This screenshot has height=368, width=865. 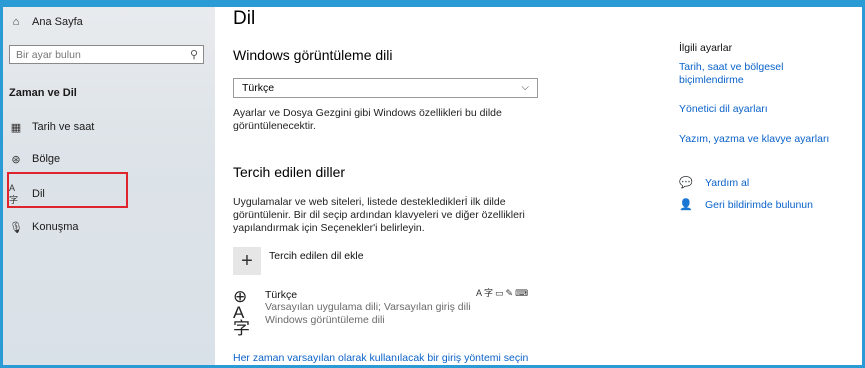 What do you see at coordinates (706, 48) in the screenshot?
I see `related-settings-title: İlgili ayarlar` at bounding box center [706, 48].